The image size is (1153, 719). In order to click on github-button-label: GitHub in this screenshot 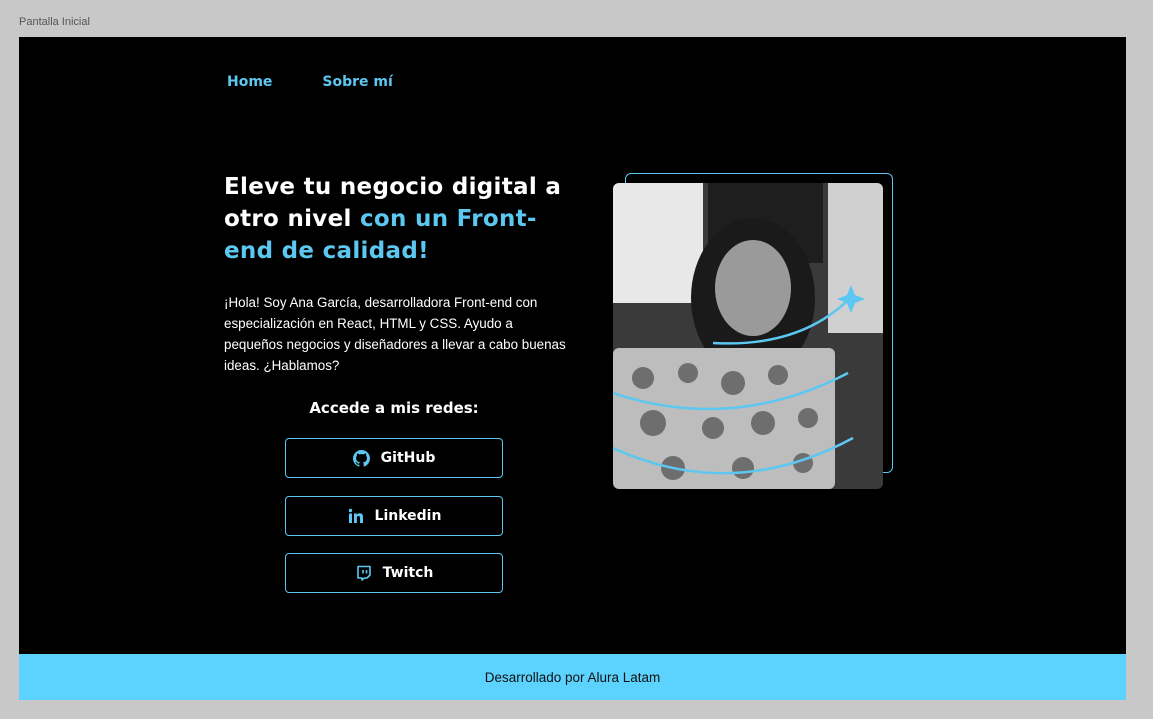, I will do `click(408, 458)`.